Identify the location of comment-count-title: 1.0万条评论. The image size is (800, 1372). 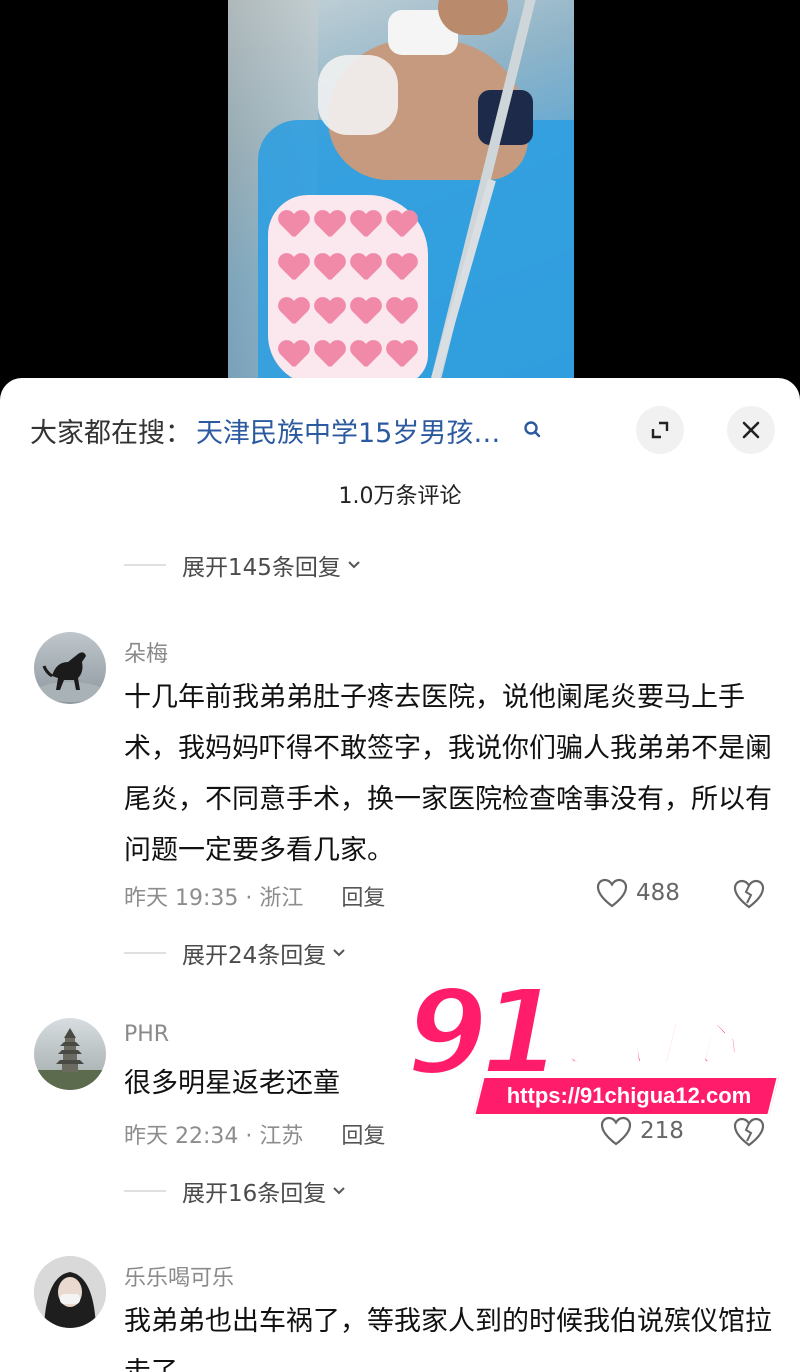
(400, 496).